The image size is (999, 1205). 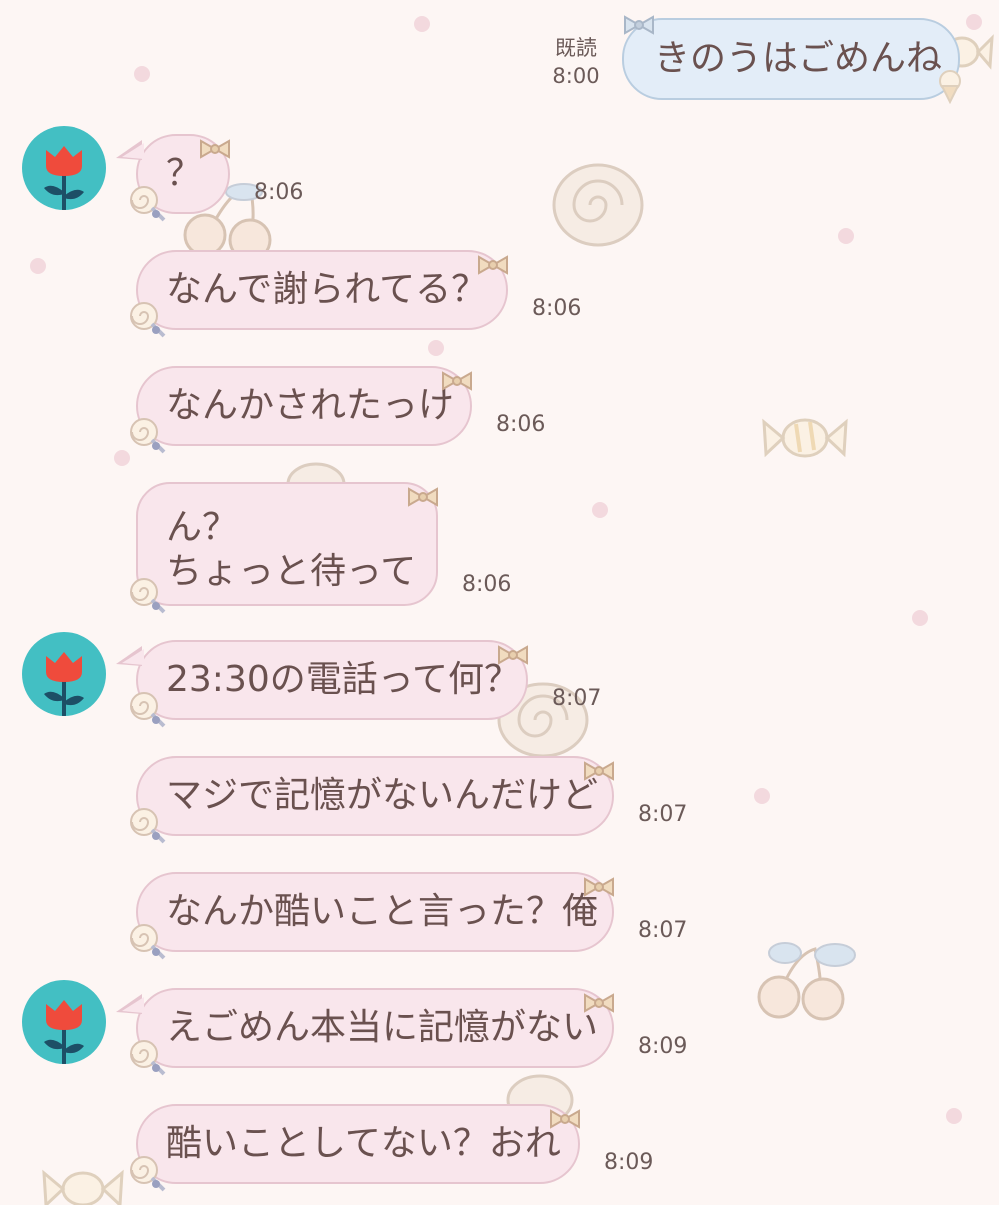 I want to click on message-text: なんかされたっけ, so click(x=310, y=405).